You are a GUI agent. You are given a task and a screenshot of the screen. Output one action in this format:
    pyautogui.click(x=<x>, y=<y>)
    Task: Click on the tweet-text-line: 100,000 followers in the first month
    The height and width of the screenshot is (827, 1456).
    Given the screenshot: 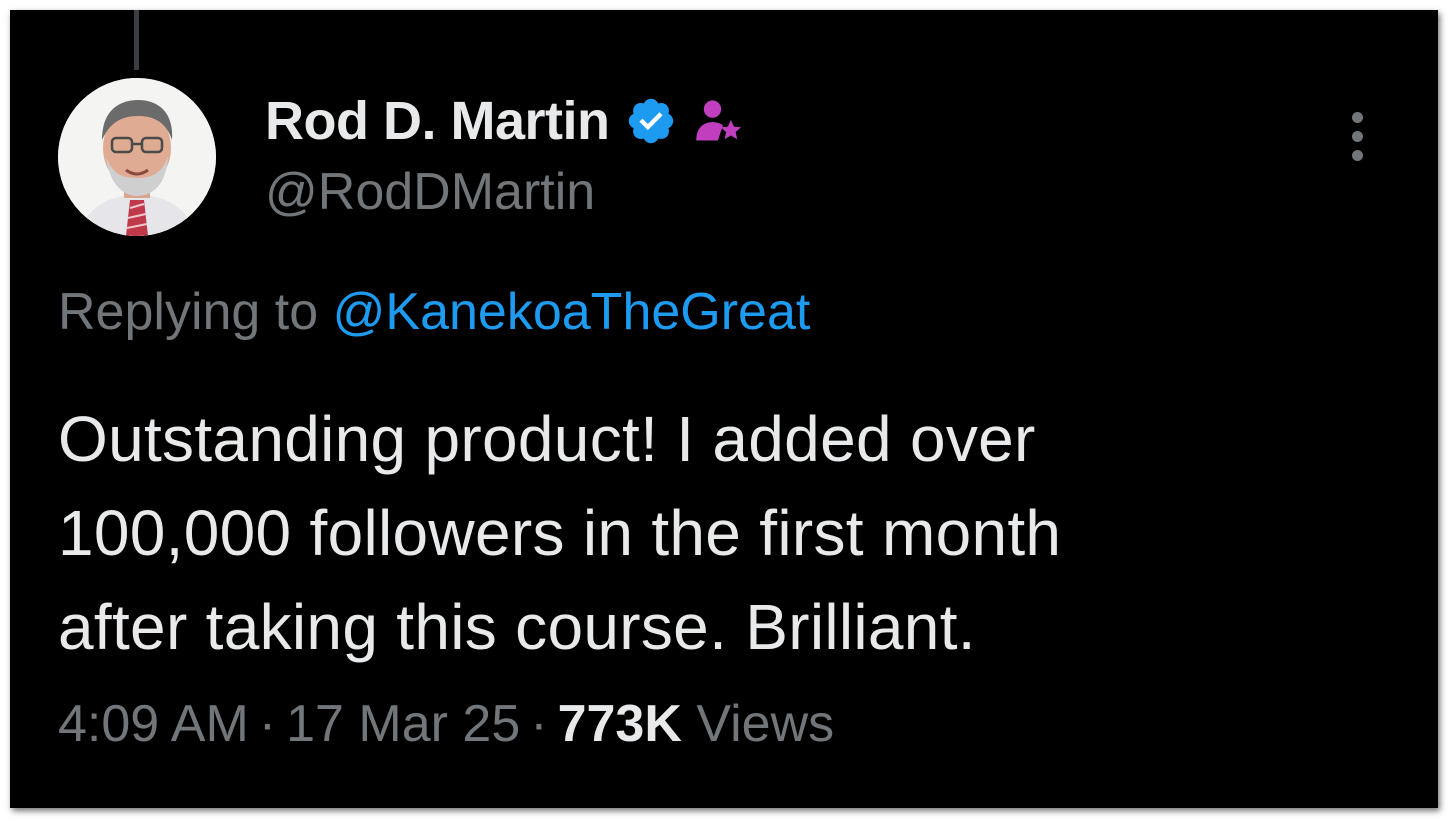 What is the action you would take?
    pyautogui.click(x=560, y=533)
    